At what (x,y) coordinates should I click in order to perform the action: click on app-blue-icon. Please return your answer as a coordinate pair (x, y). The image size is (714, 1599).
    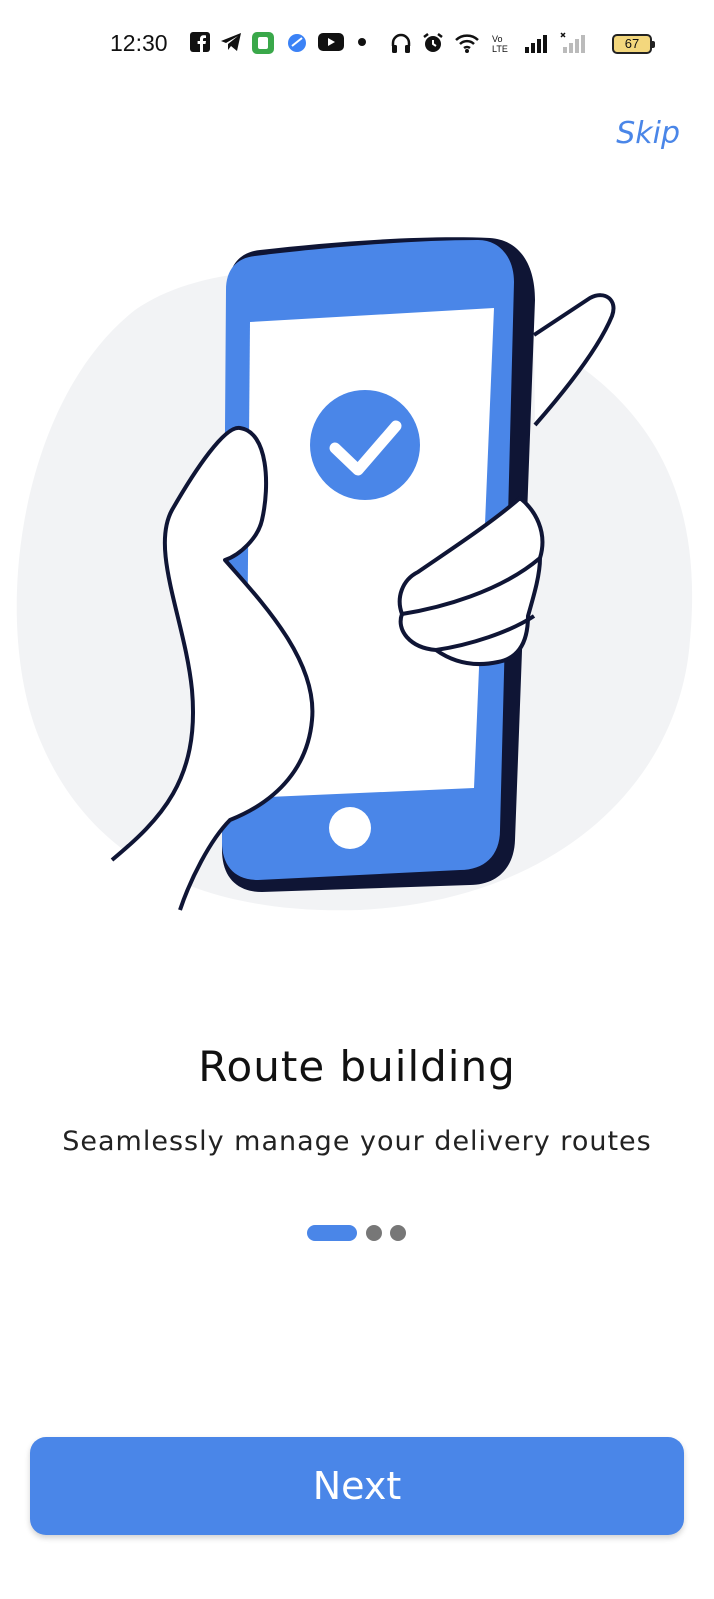
    Looking at the image, I should click on (297, 43).